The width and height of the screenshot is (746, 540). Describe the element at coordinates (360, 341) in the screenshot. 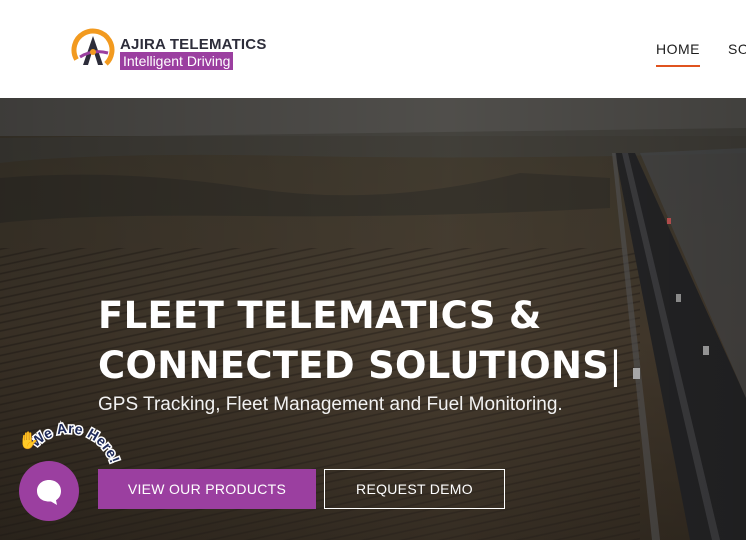

I see `hero-headline: FLEET TELEMATICS & CONNECTED SOLUTIONS|` at that location.